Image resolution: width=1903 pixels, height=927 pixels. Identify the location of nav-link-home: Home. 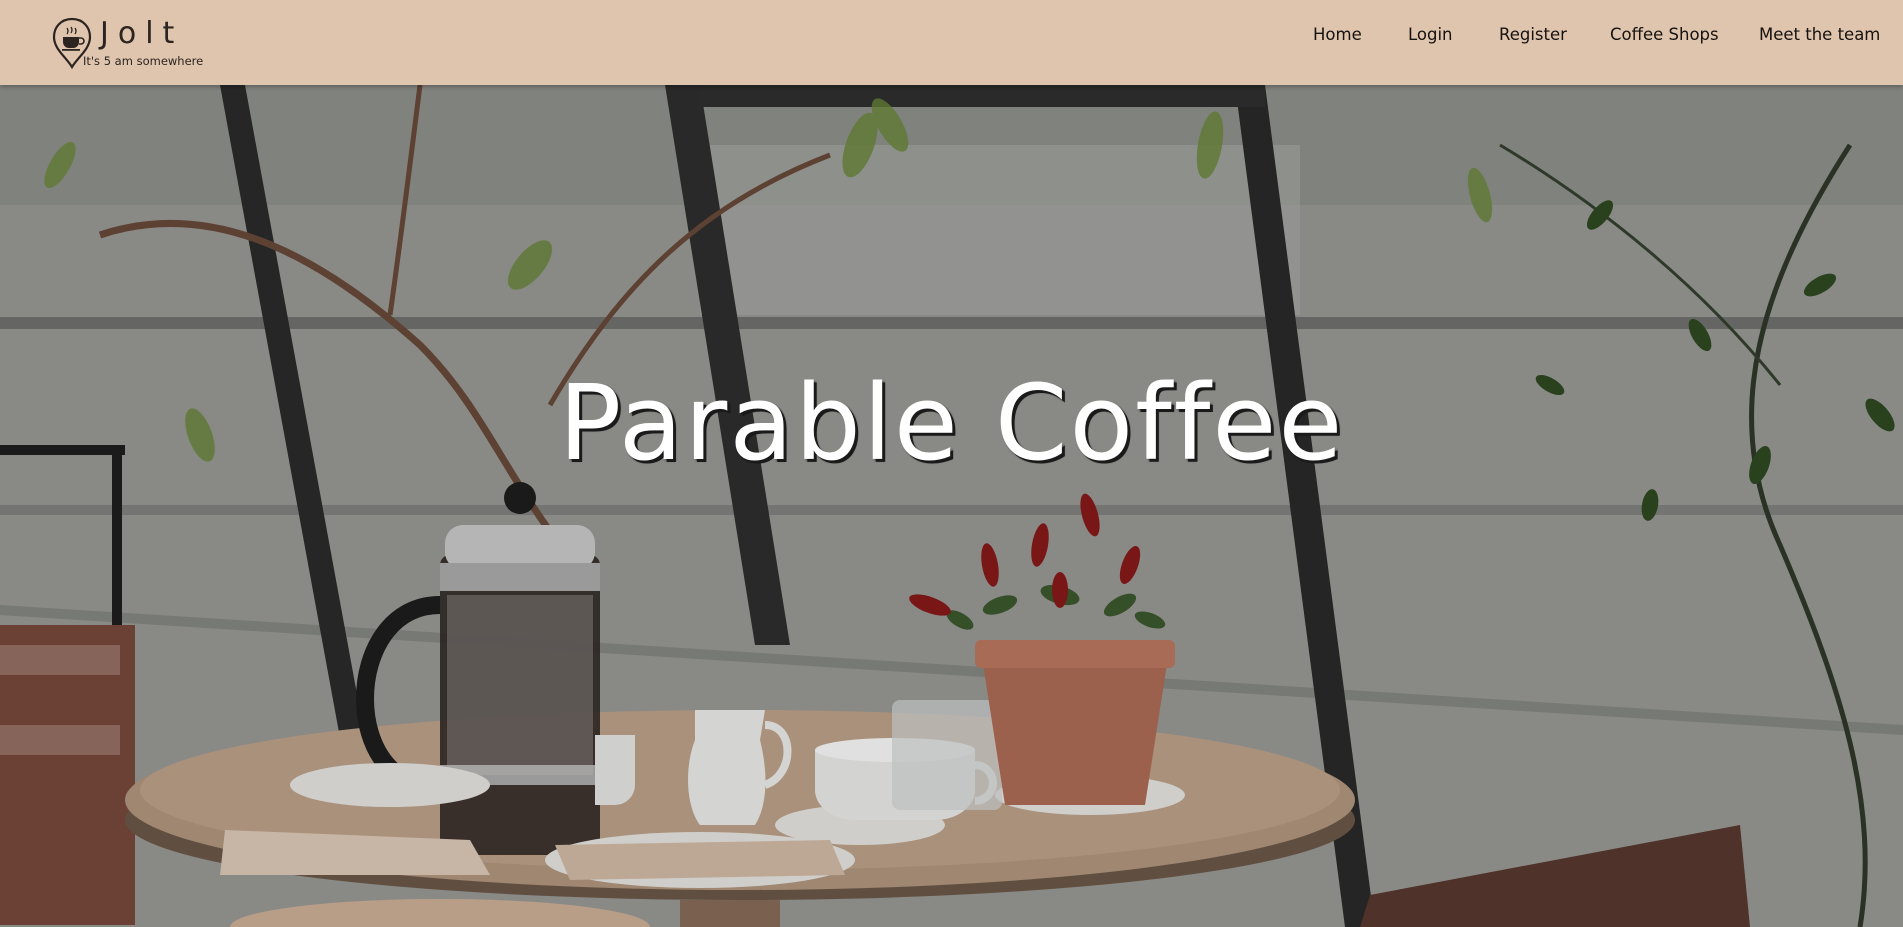
(1337, 34).